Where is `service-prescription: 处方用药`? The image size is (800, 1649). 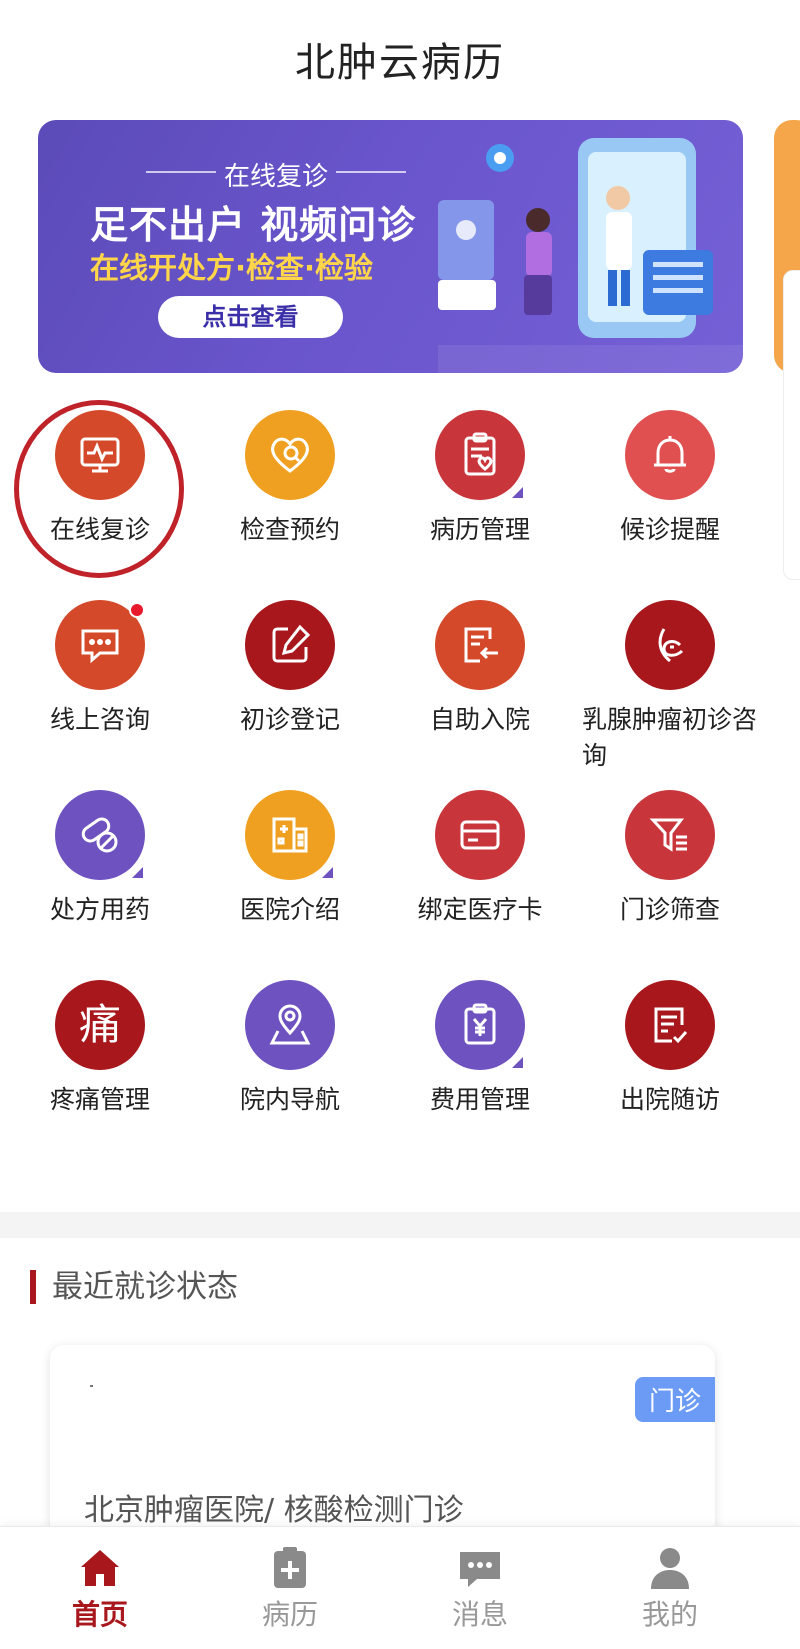 service-prescription: 处方用药 is located at coordinates (100, 859).